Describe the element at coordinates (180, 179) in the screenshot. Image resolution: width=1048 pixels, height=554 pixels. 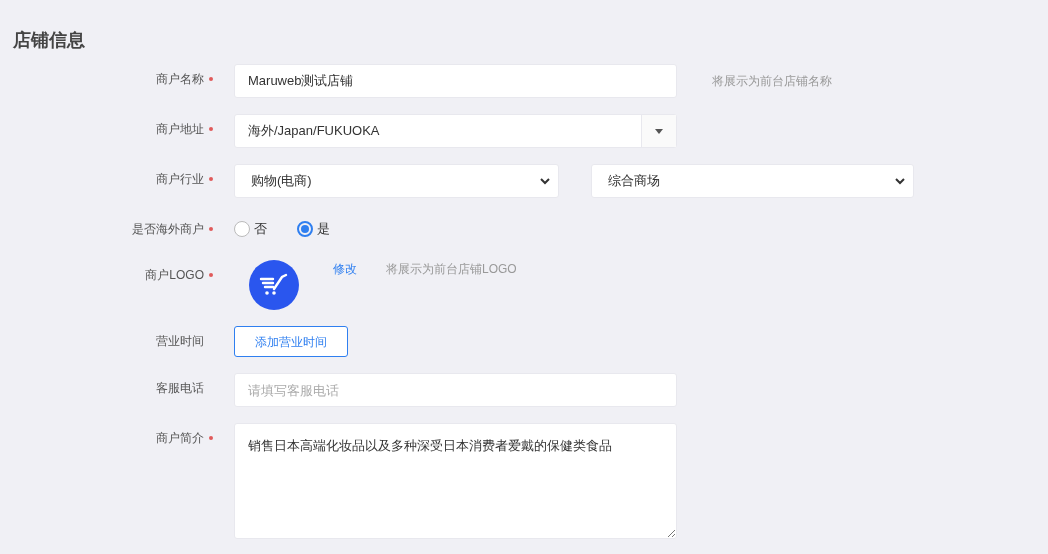
I see `field-label: 商户行业` at that location.